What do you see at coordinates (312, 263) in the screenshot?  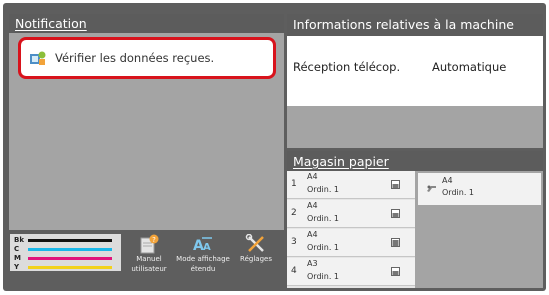 I see `tray-paper-size: A3` at bounding box center [312, 263].